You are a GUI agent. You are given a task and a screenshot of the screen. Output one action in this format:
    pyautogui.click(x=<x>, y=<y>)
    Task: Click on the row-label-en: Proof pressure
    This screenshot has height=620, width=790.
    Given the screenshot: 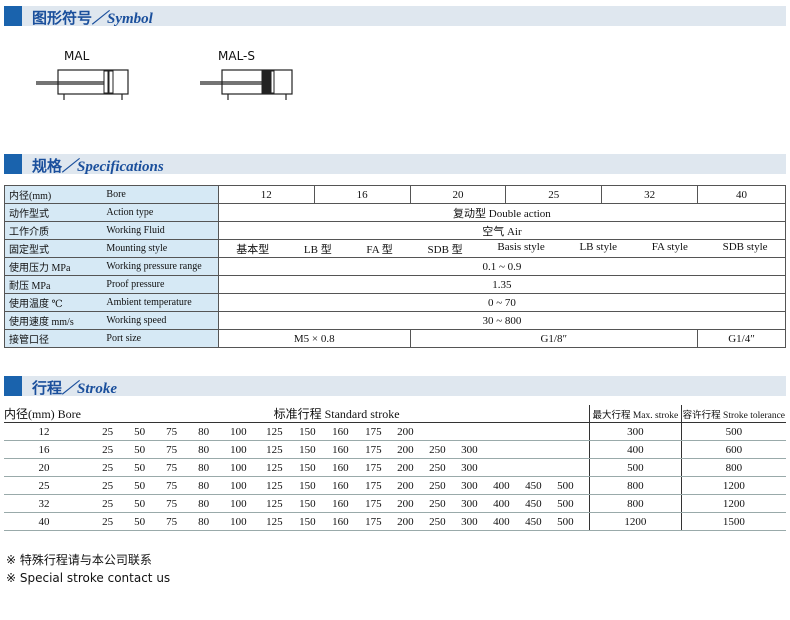 What is the action you would take?
    pyautogui.click(x=160, y=284)
    